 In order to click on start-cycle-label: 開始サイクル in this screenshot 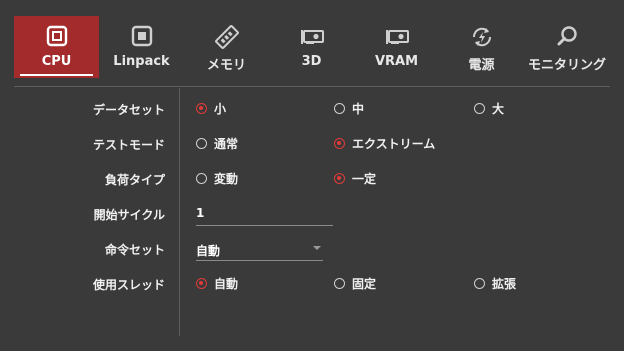, I will do `click(129, 215)`.